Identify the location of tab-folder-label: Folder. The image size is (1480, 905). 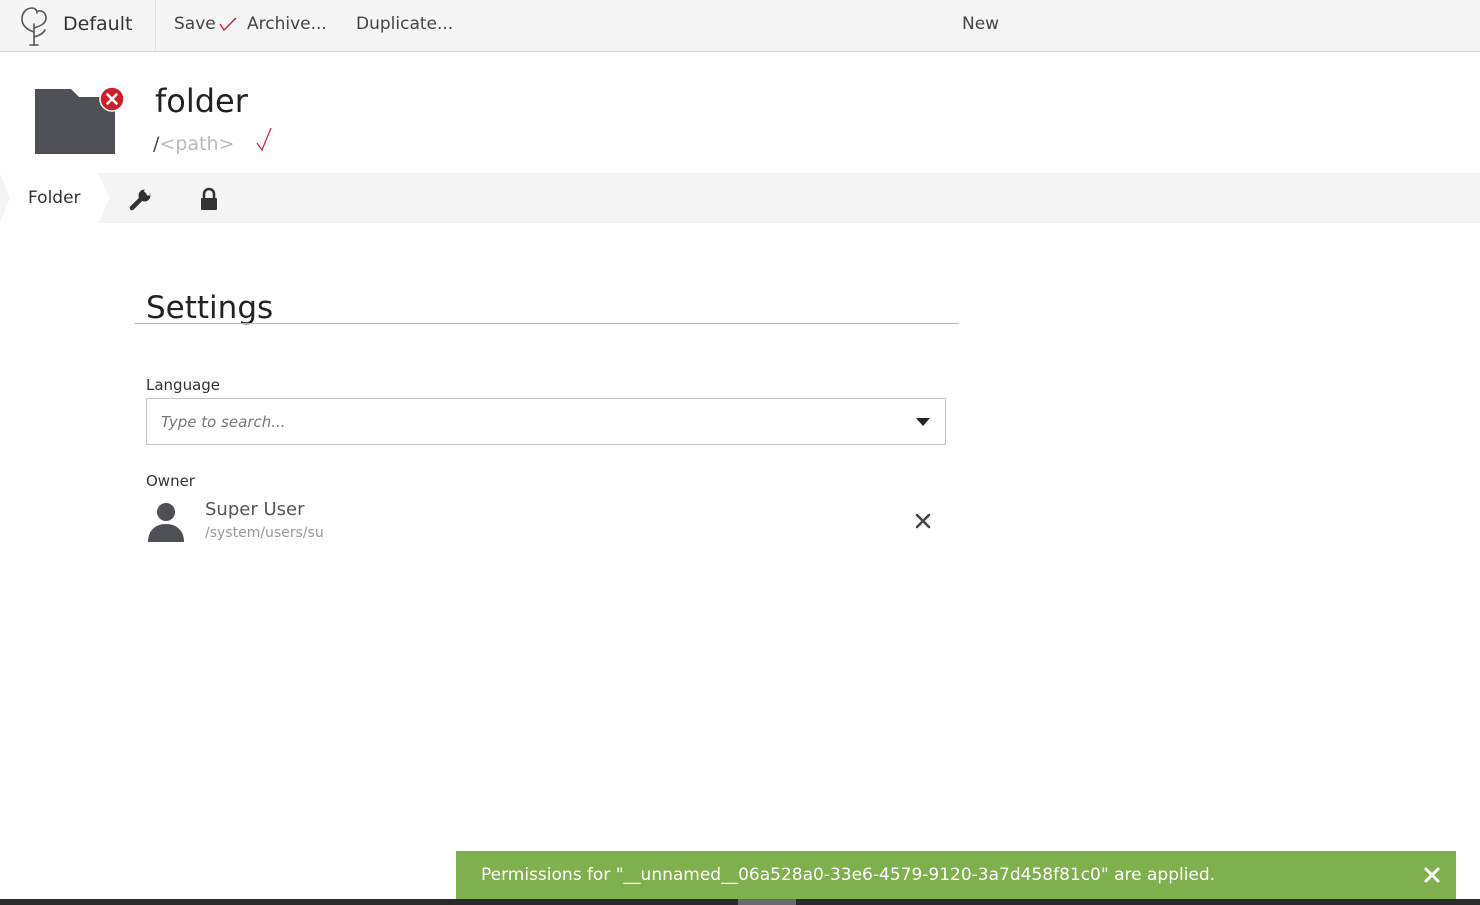
(54, 198).